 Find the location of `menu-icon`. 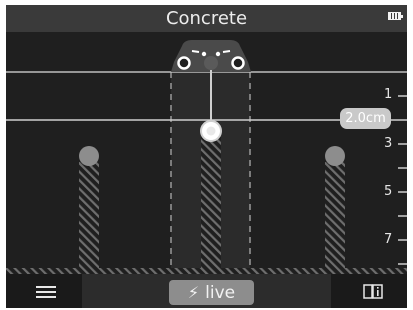

menu-icon is located at coordinates (46, 292).